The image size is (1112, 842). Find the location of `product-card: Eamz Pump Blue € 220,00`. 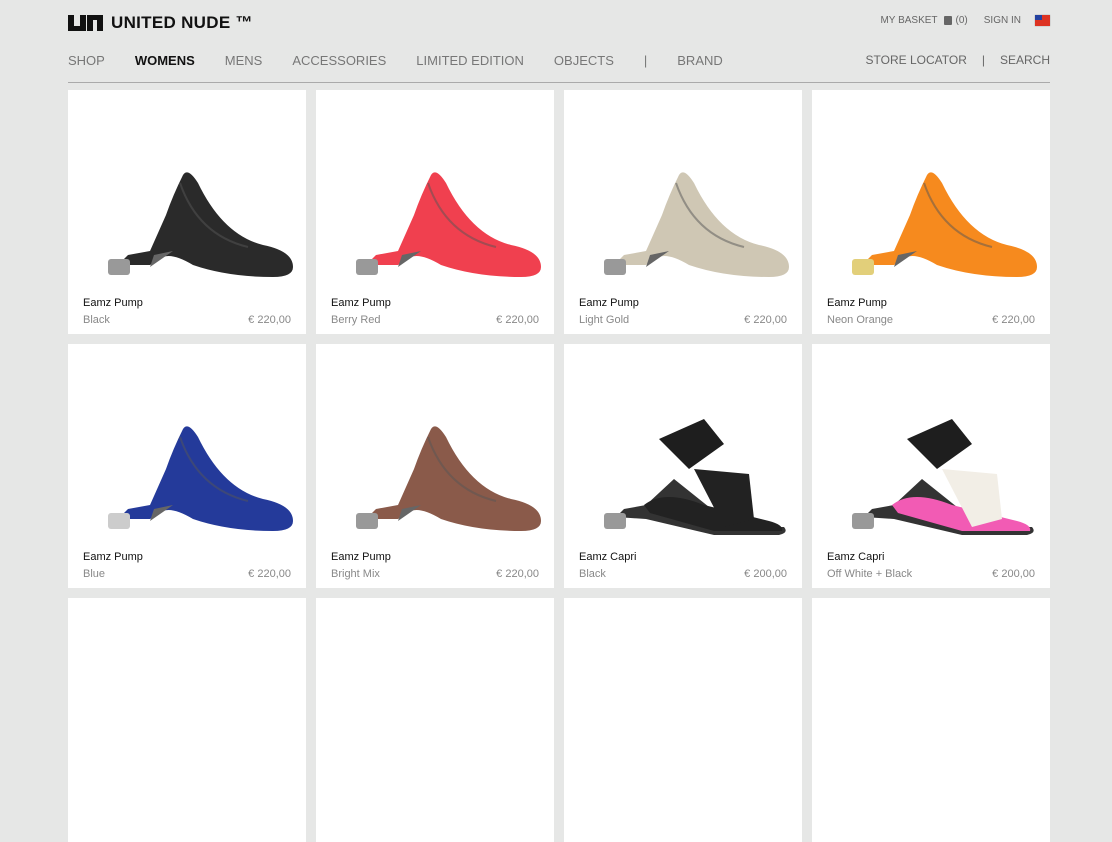

product-card: Eamz Pump Blue € 220,00 is located at coordinates (187, 466).